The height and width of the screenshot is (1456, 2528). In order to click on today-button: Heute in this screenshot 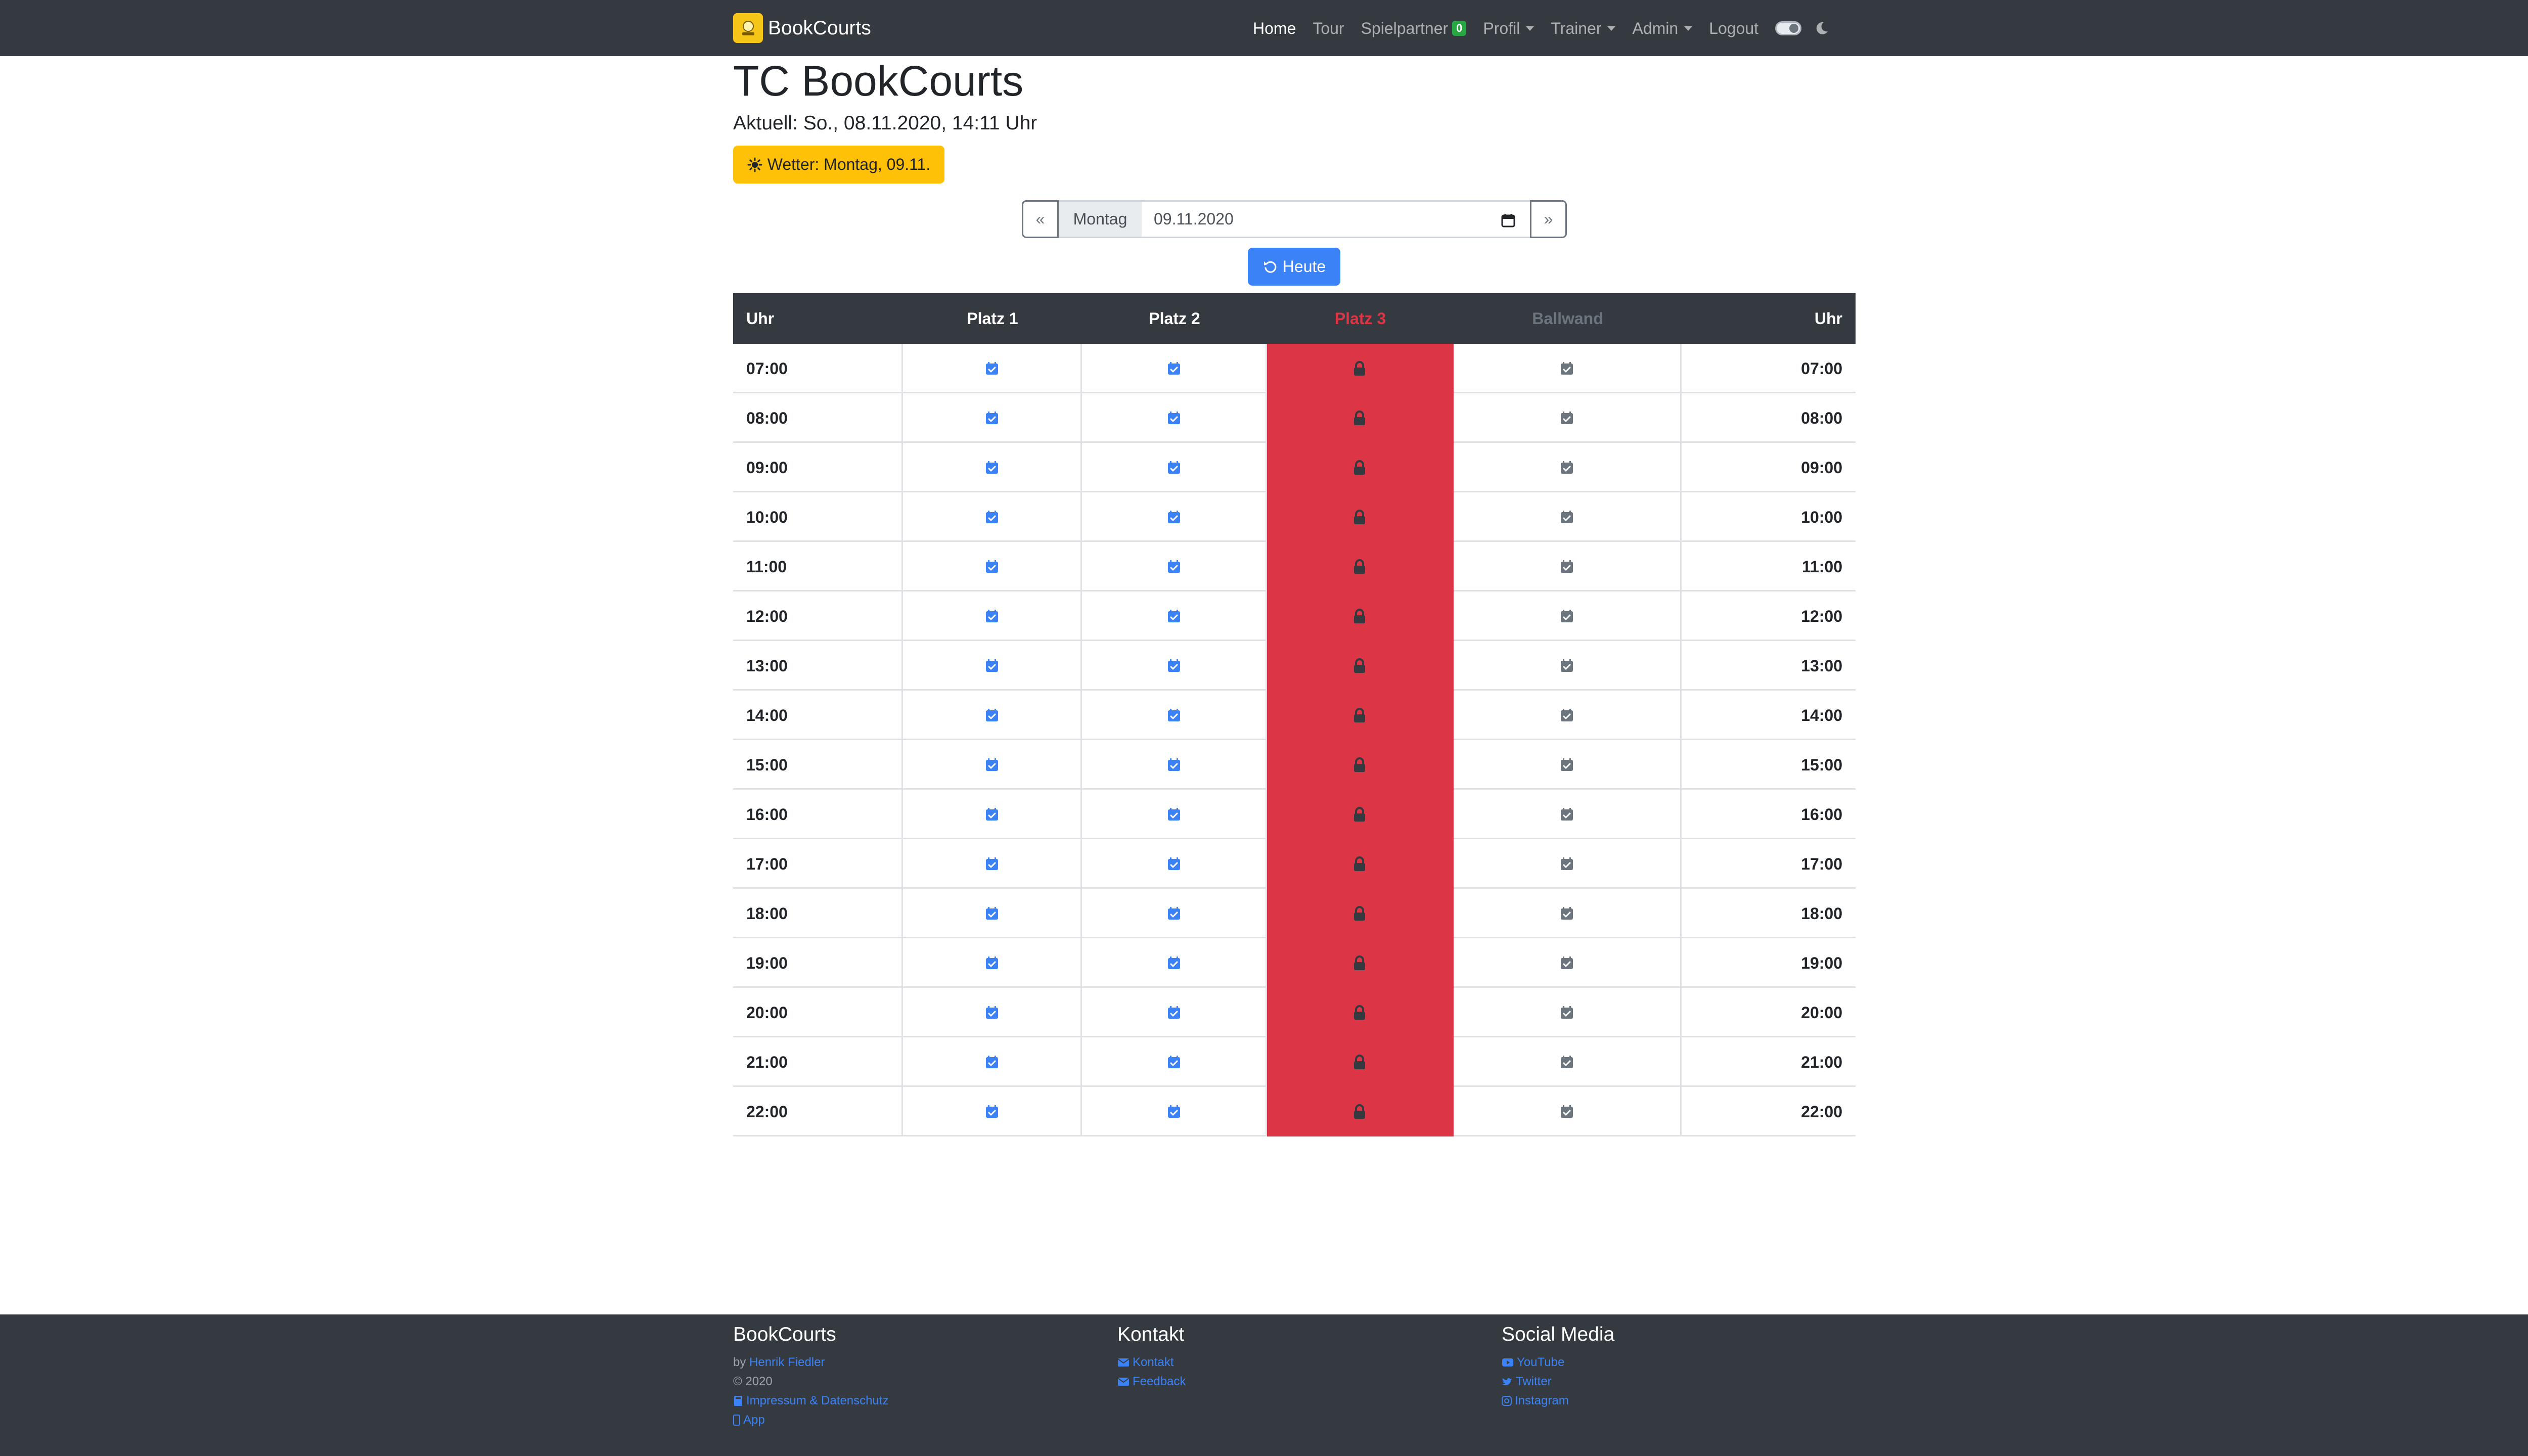, I will do `click(1294, 267)`.